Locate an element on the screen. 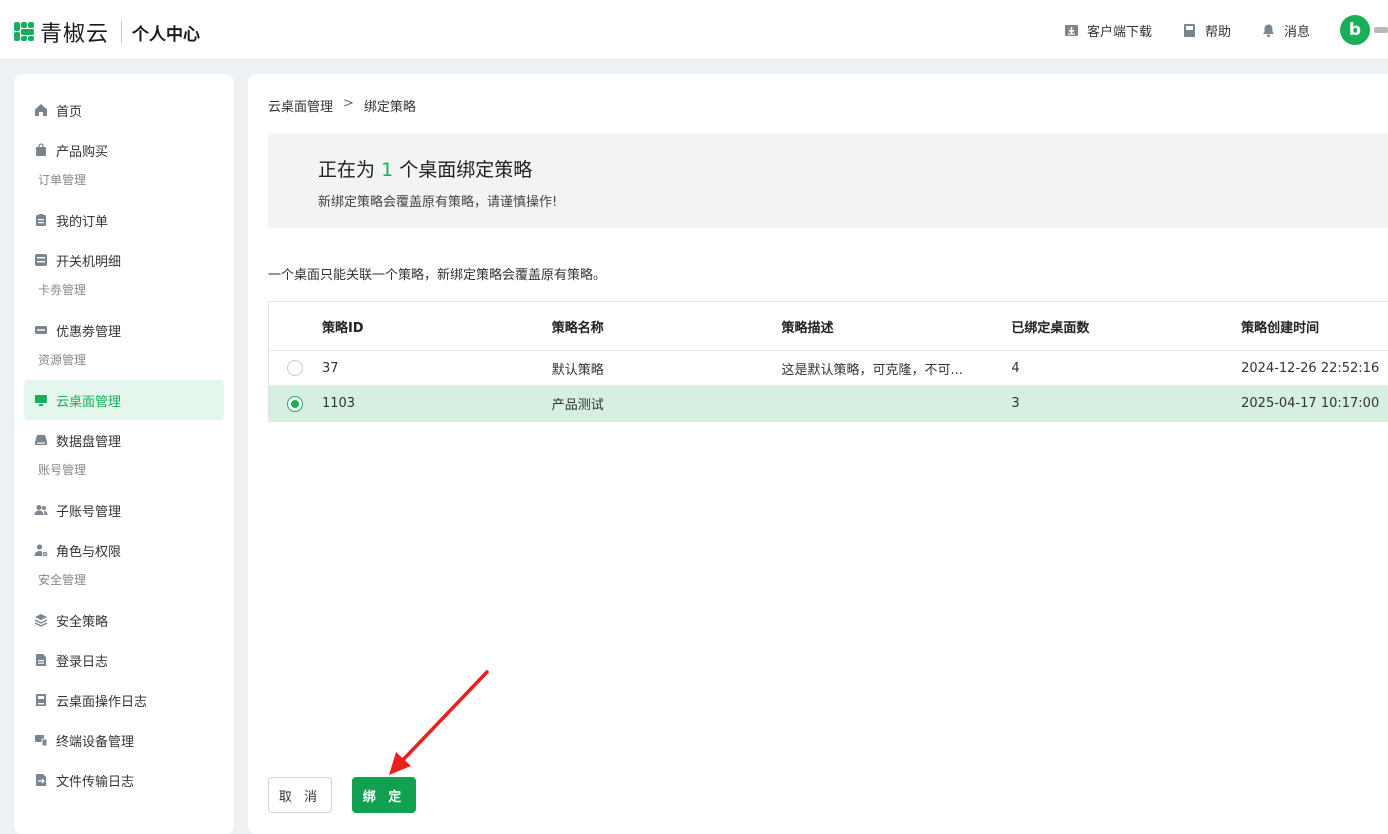 The height and width of the screenshot is (834, 1388). sidebar-item: 文件传输日志 is located at coordinates (124, 780).